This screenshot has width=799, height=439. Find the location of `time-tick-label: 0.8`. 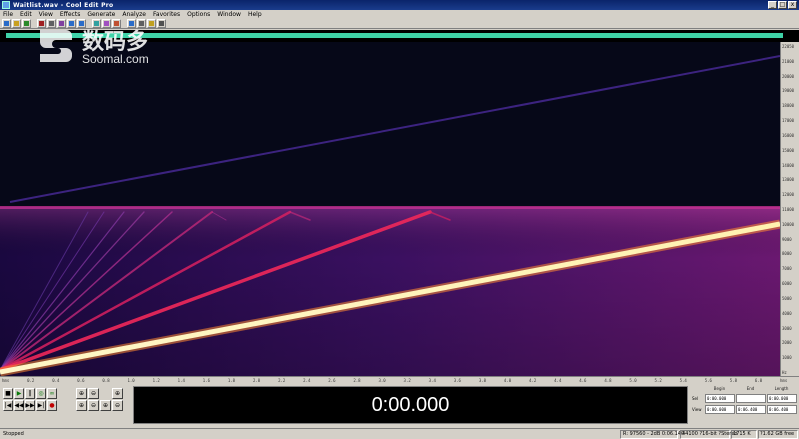

time-tick-label: 0.8 is located at coordinates (106, 380).